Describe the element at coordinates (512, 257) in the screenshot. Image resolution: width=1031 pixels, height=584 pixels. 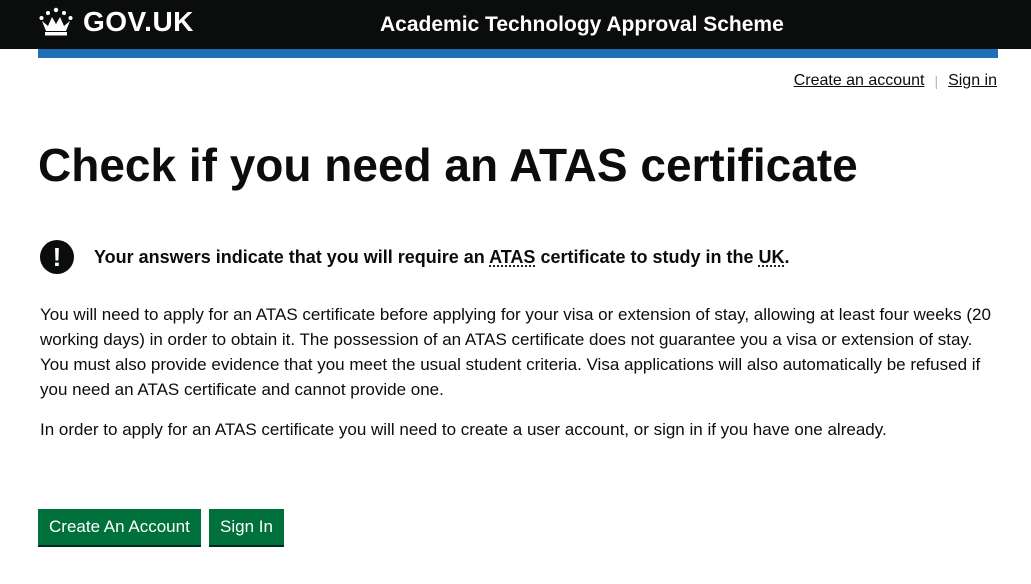
I see `atas-abbreviation: ATAS` at that location.